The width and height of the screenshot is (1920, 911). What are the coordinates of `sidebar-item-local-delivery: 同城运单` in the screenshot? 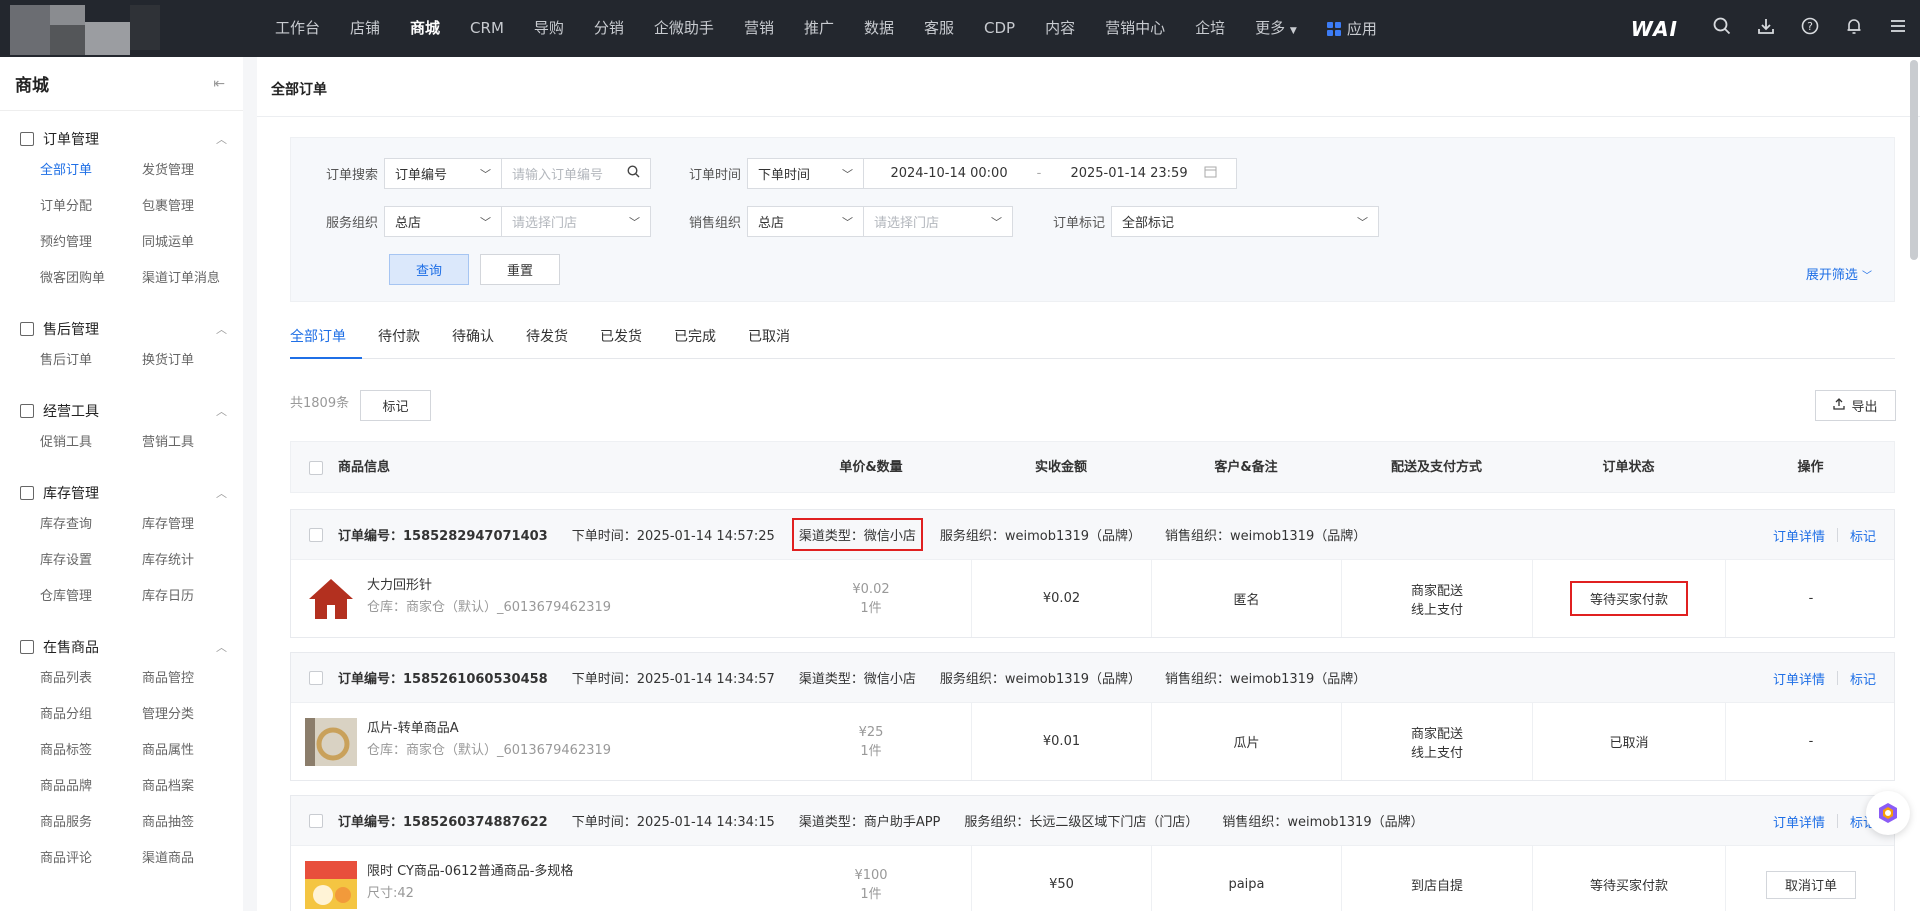 It's located at (192, 243).